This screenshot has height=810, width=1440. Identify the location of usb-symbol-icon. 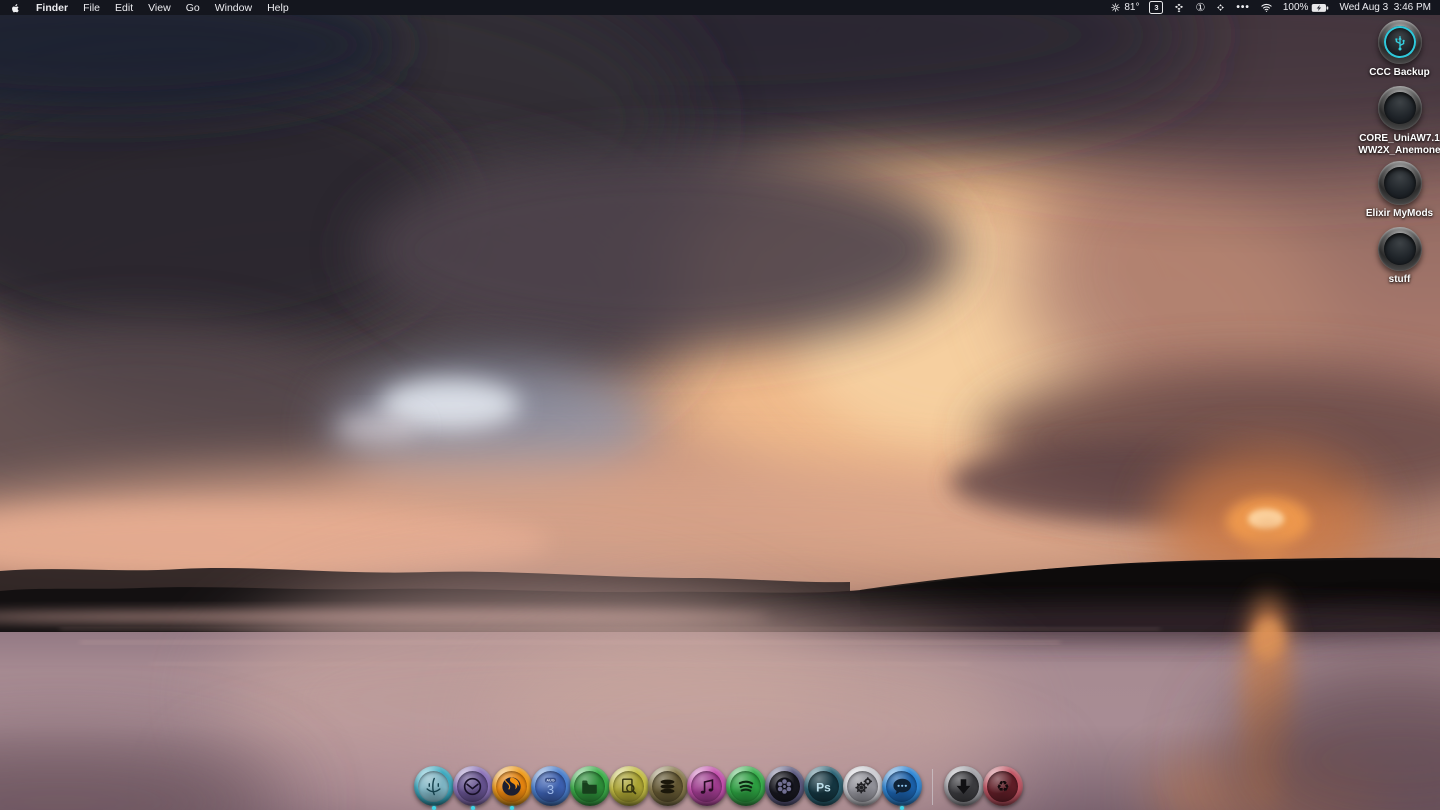
(1399, 42).